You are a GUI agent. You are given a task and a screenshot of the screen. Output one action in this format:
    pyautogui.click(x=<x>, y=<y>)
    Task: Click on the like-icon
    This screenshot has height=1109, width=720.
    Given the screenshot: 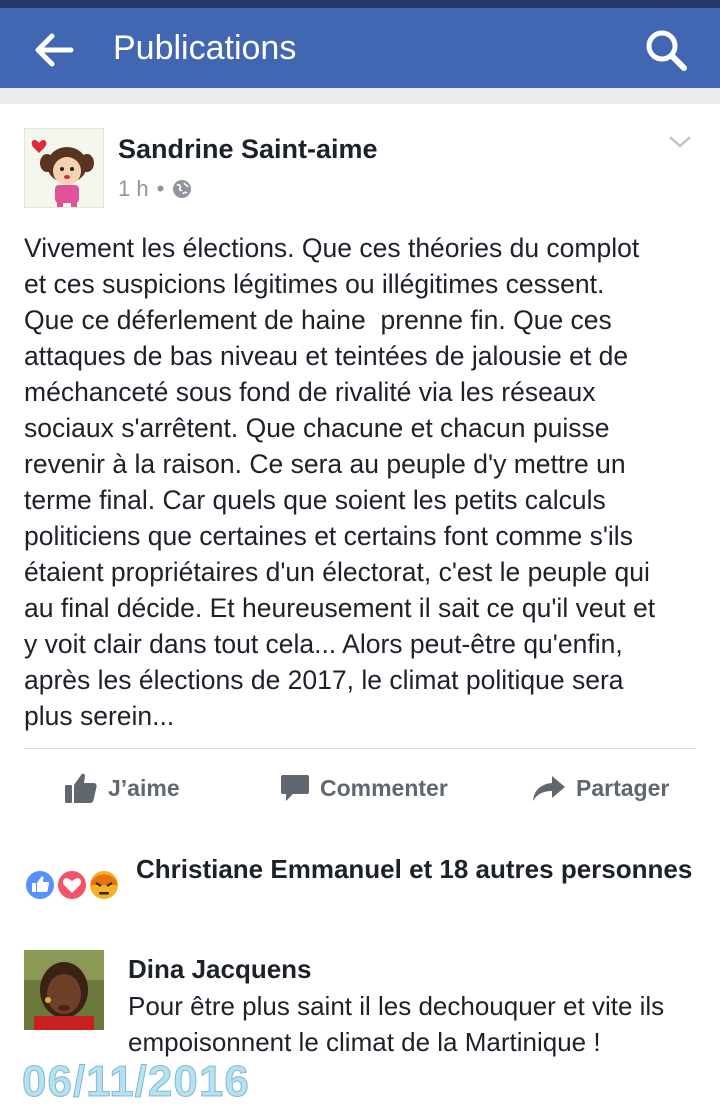 What is the action you would take?
    pyautogui.click(x=40, y=885)
    